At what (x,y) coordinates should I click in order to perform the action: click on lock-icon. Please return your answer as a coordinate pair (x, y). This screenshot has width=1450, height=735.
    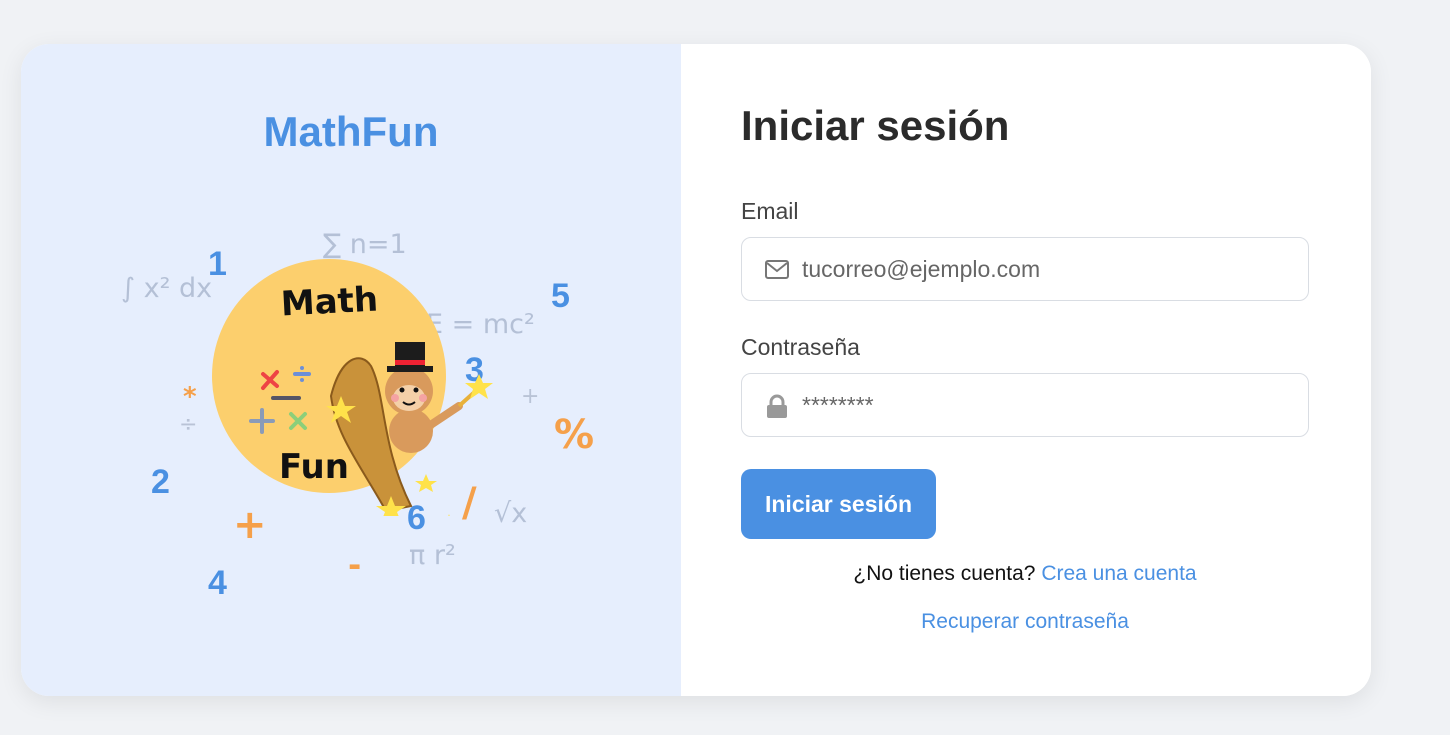
    Looking at the image, I should click on (777, 406).